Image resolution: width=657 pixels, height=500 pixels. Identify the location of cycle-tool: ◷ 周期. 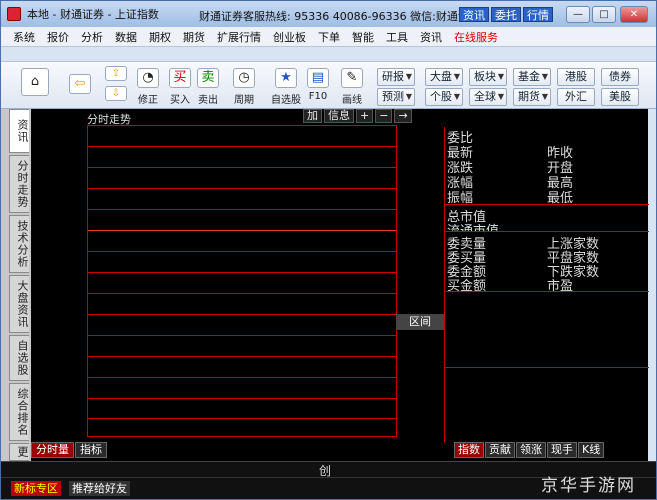
(244, 87).